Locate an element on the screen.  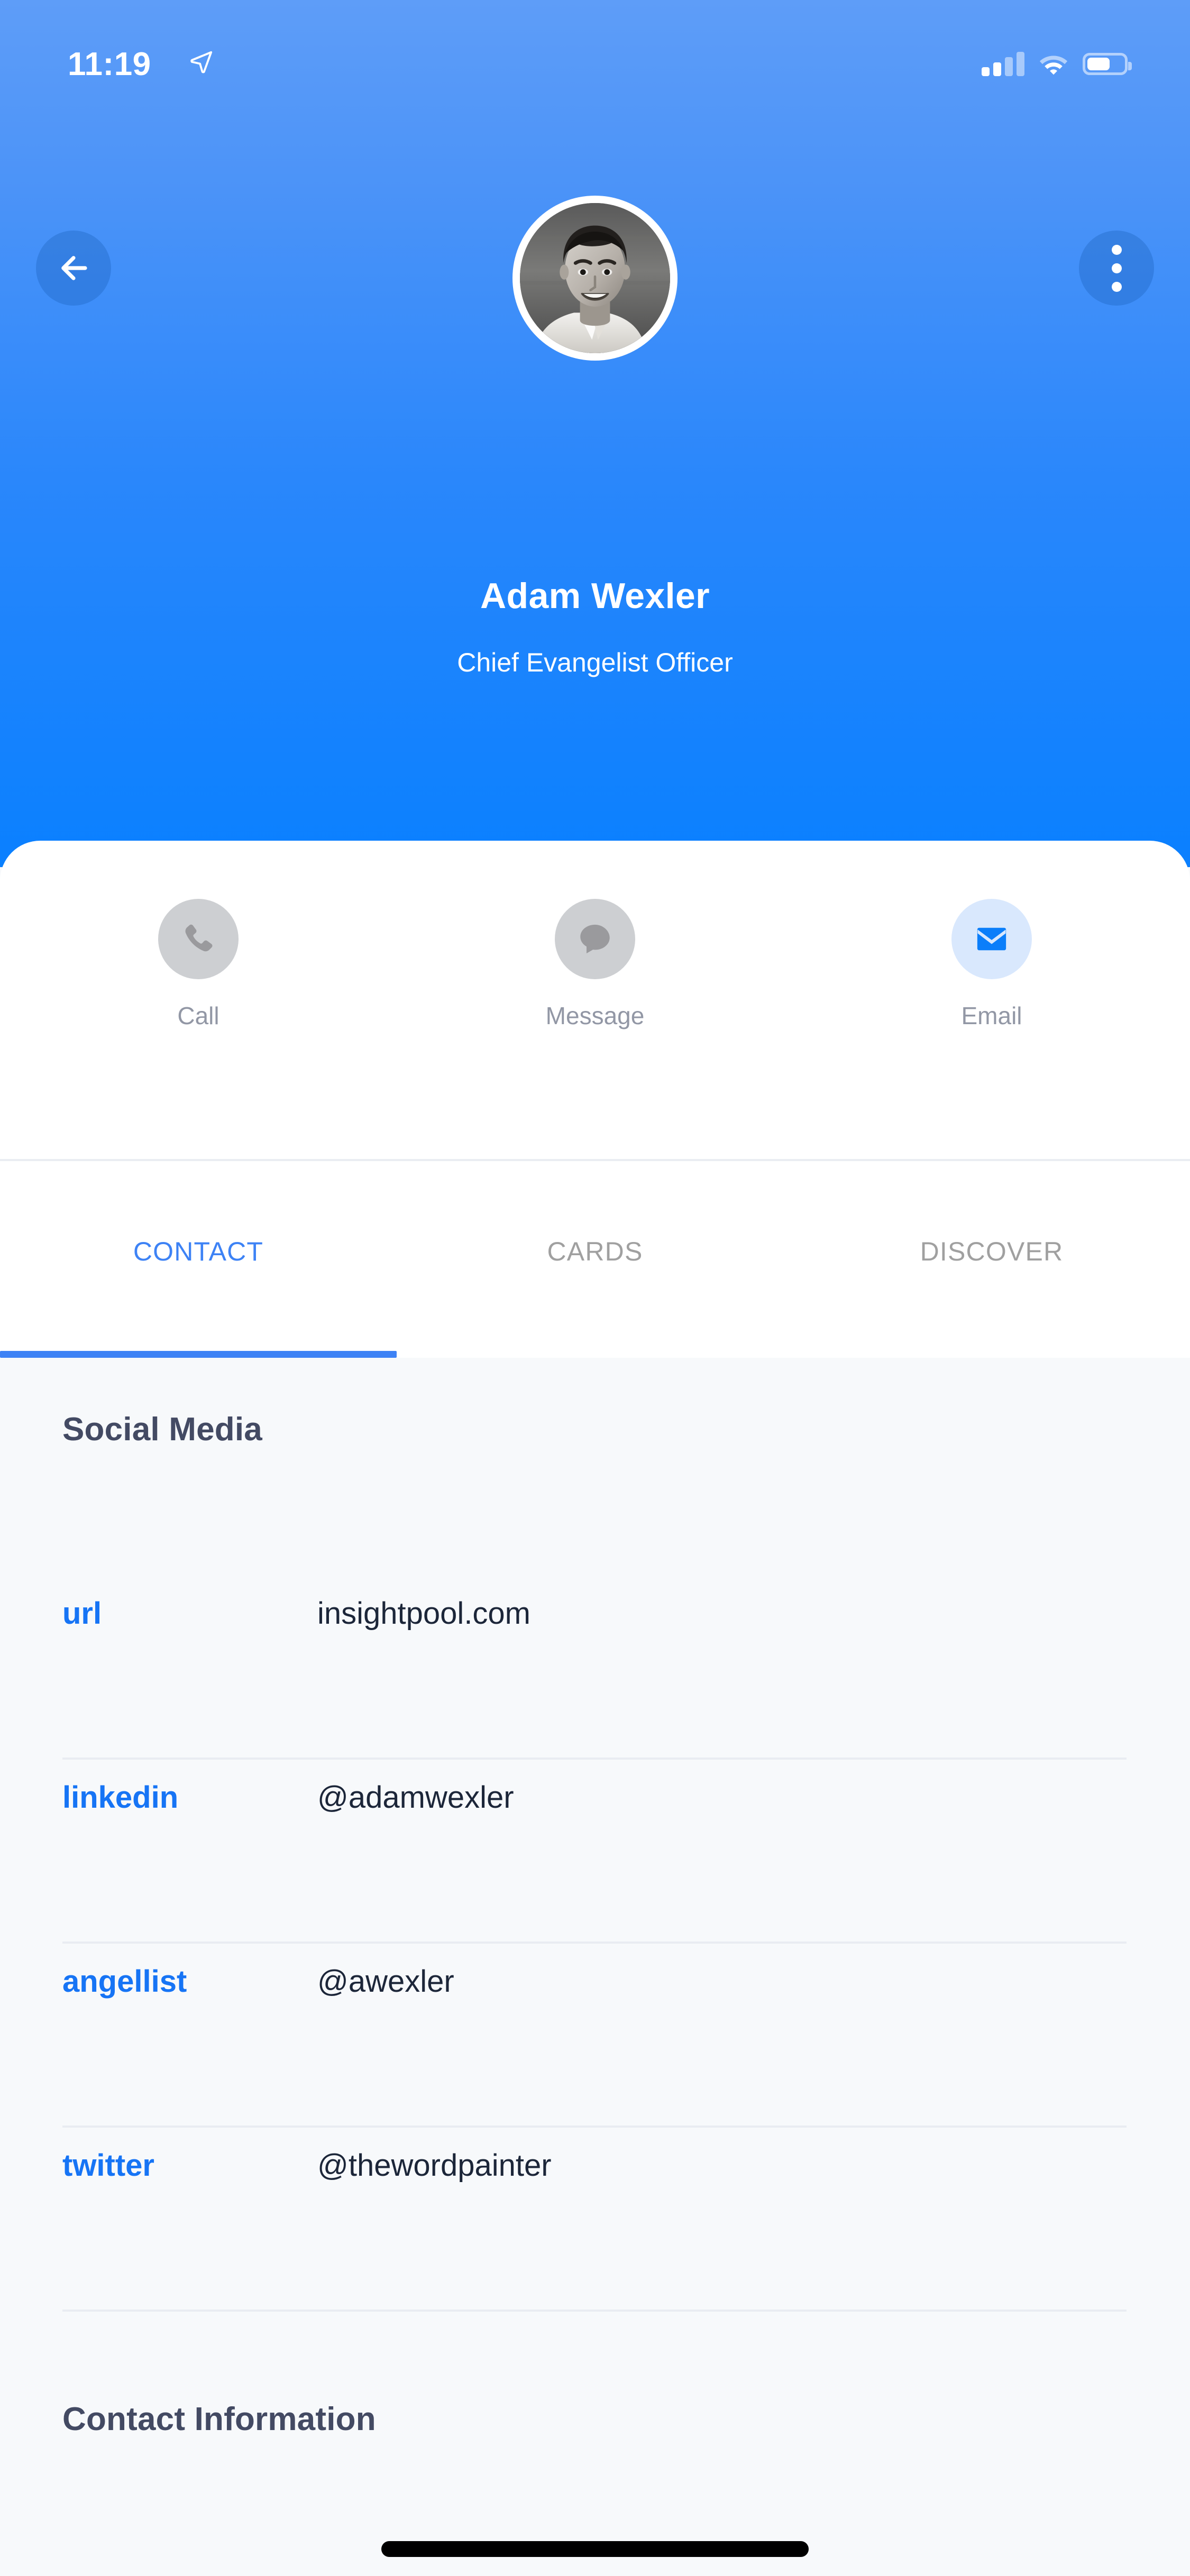
more-vertical-icon is located at coordinates (1116, 268).